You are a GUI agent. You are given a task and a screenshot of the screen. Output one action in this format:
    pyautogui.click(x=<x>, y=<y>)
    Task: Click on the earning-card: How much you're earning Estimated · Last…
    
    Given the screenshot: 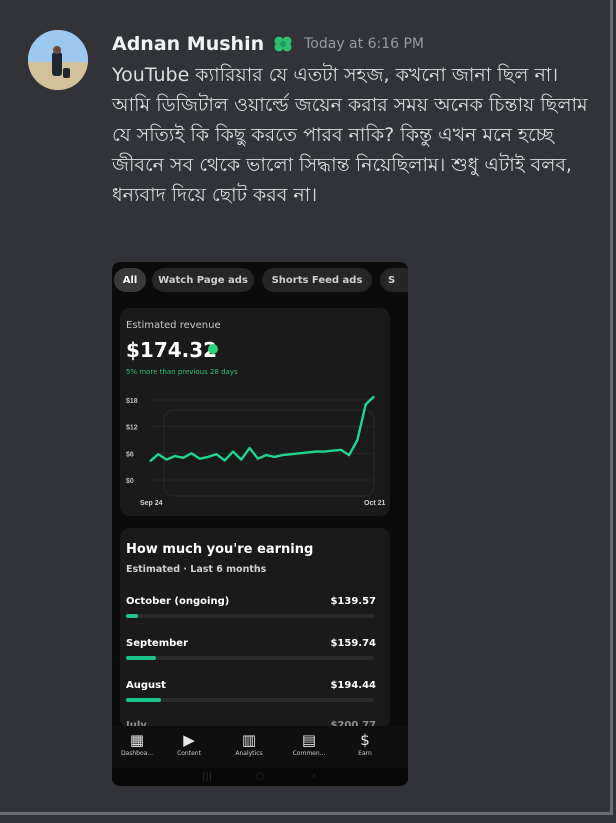 What is the action you would take?
    pyautogui.click(x=255, y=629)
    